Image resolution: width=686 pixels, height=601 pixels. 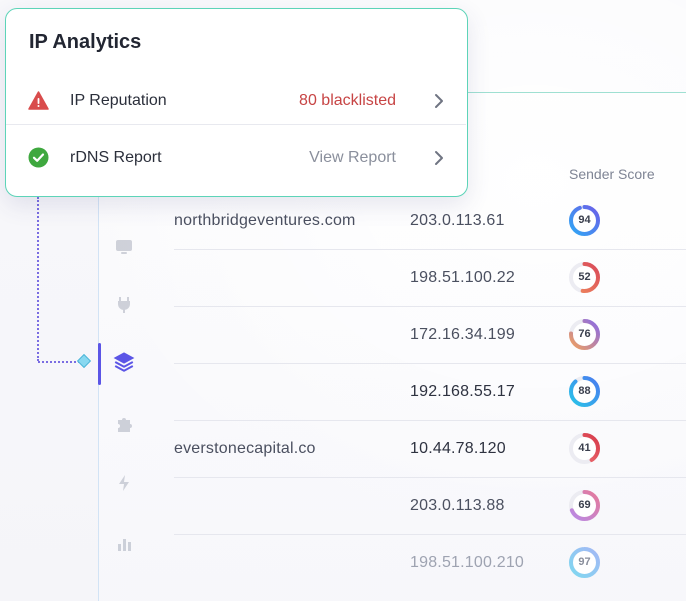 I want to click on sender-score-value: 76, so click(x=584, y=334).